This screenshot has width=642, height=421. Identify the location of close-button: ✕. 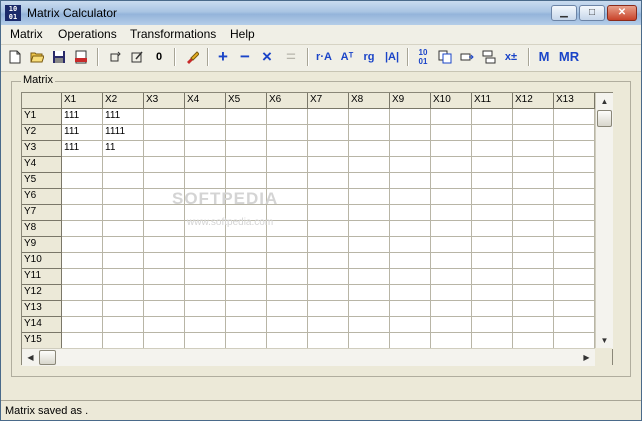
(622, 13).